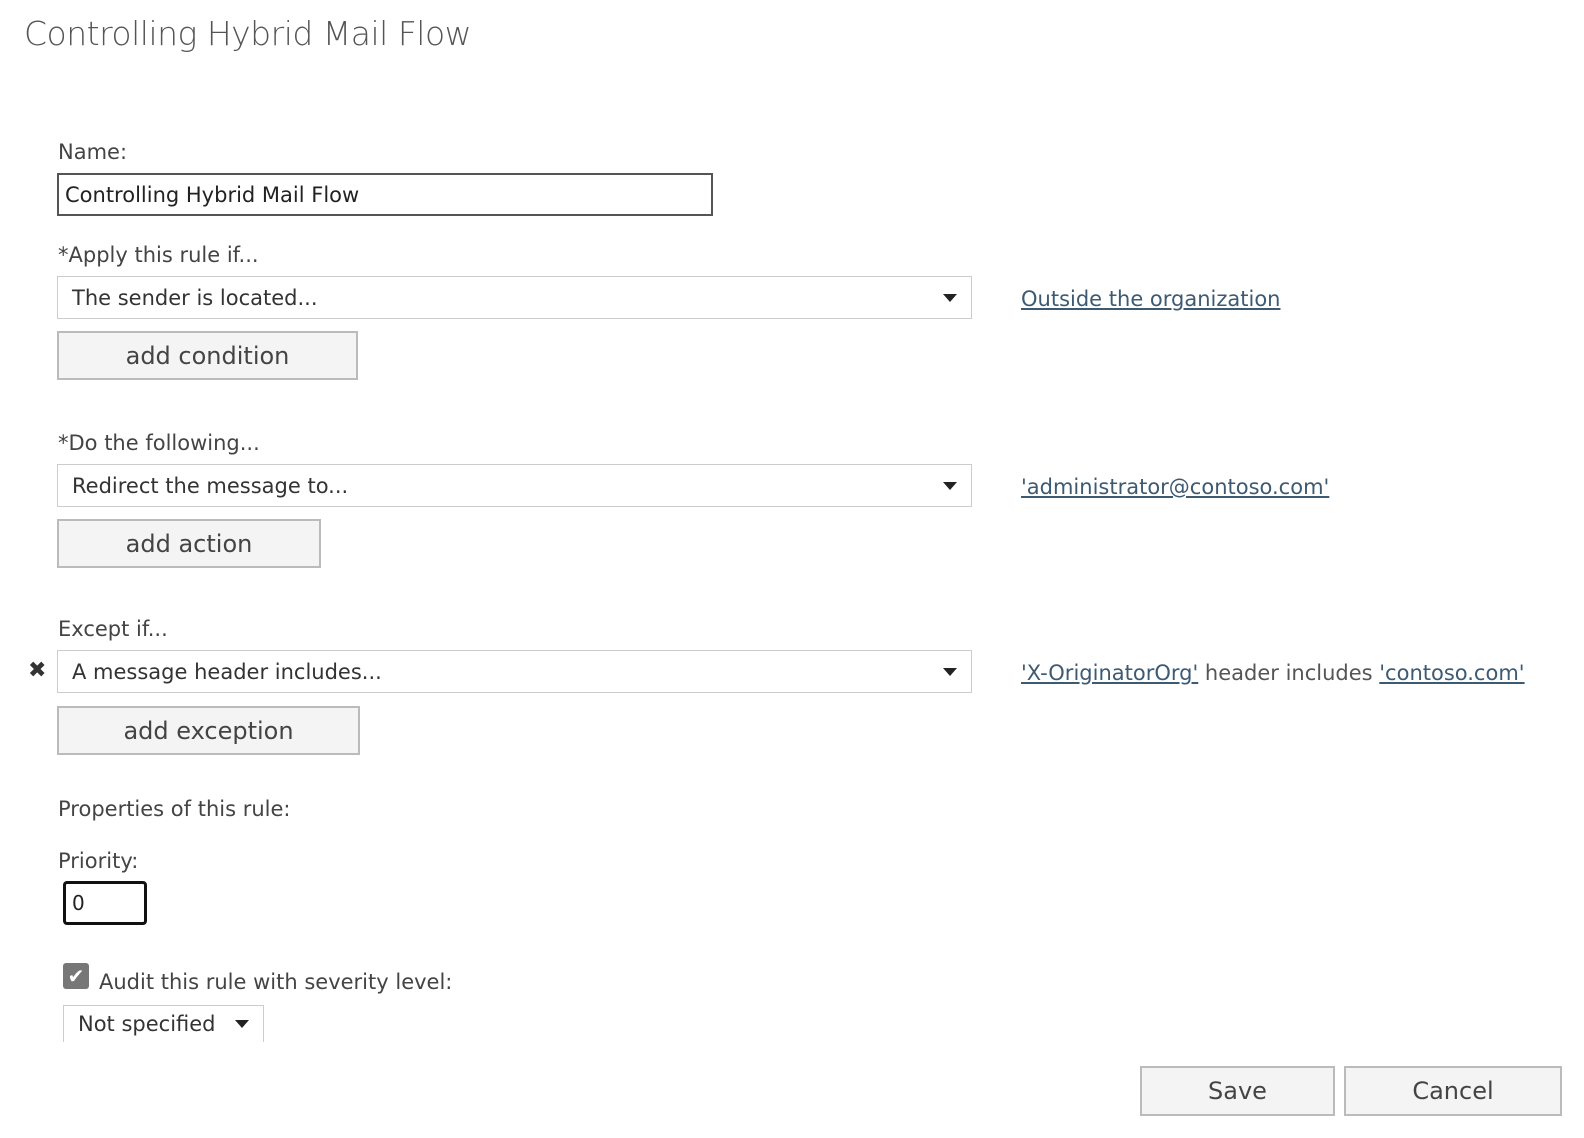  Describe the element at coordinates (1109, 673) in the screenshot. I see `header-name-link: 'X-OriginatorOrg'` at that location.